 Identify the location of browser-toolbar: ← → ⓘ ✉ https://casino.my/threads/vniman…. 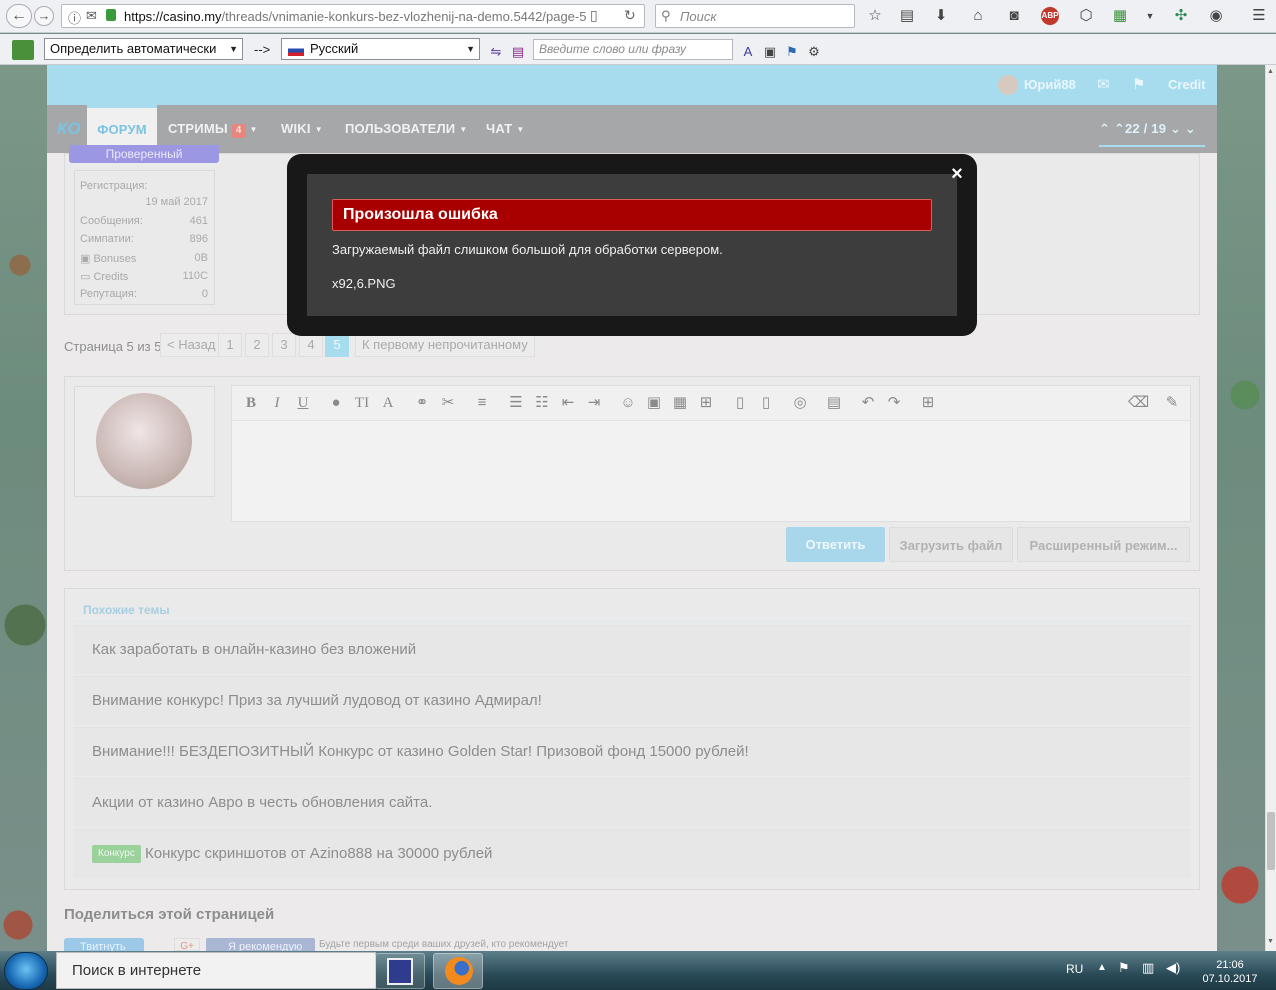
(638, 16).